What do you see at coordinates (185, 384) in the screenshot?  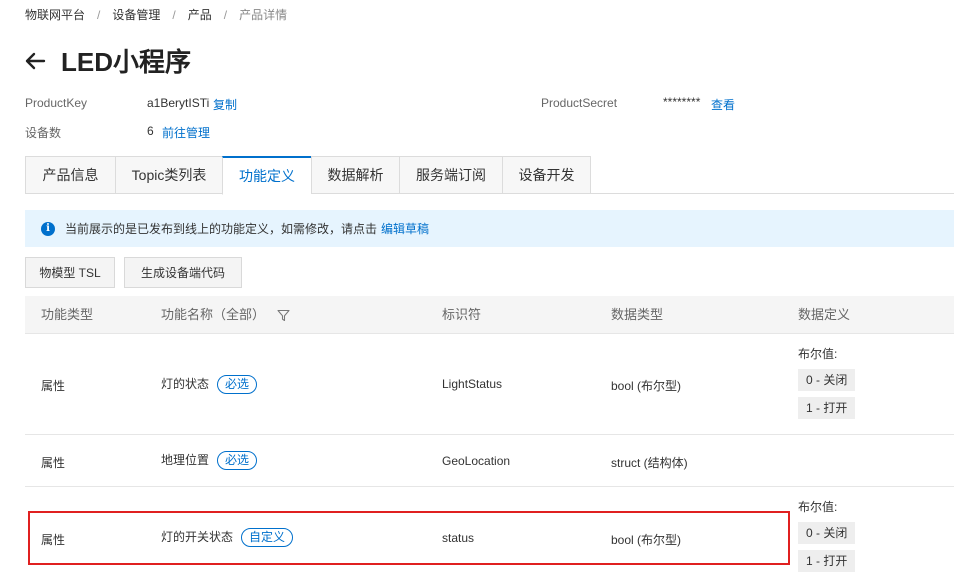 I see `row-feature-name-label: 灯的状态` at bounding box center [185, 384].